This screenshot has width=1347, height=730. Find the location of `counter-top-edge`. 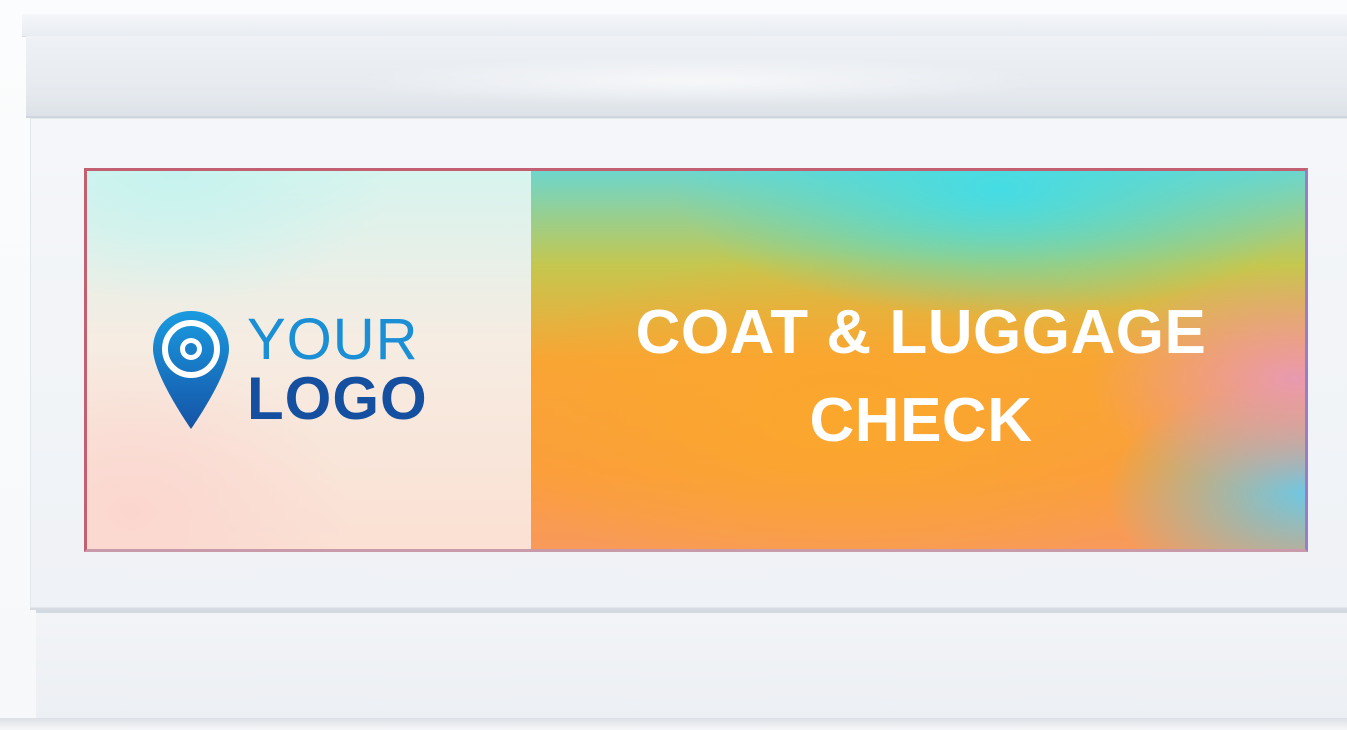

counter-top-edge is located at coordinates (684, 25).